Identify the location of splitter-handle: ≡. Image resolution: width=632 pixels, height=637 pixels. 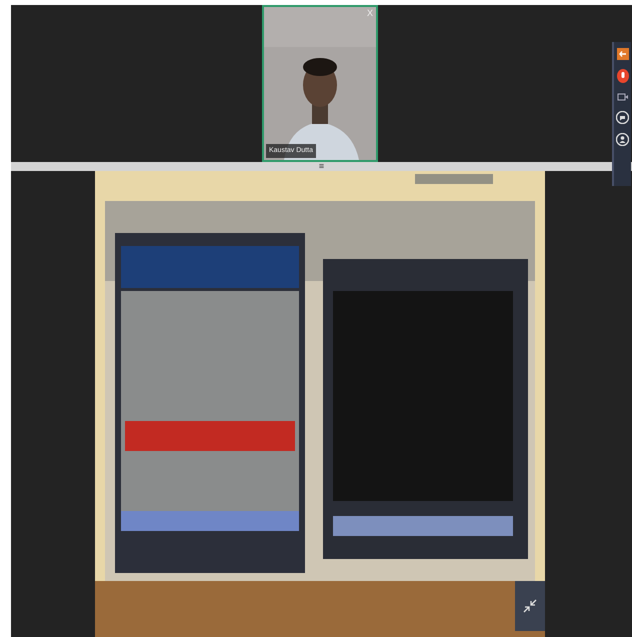
(321, 166).